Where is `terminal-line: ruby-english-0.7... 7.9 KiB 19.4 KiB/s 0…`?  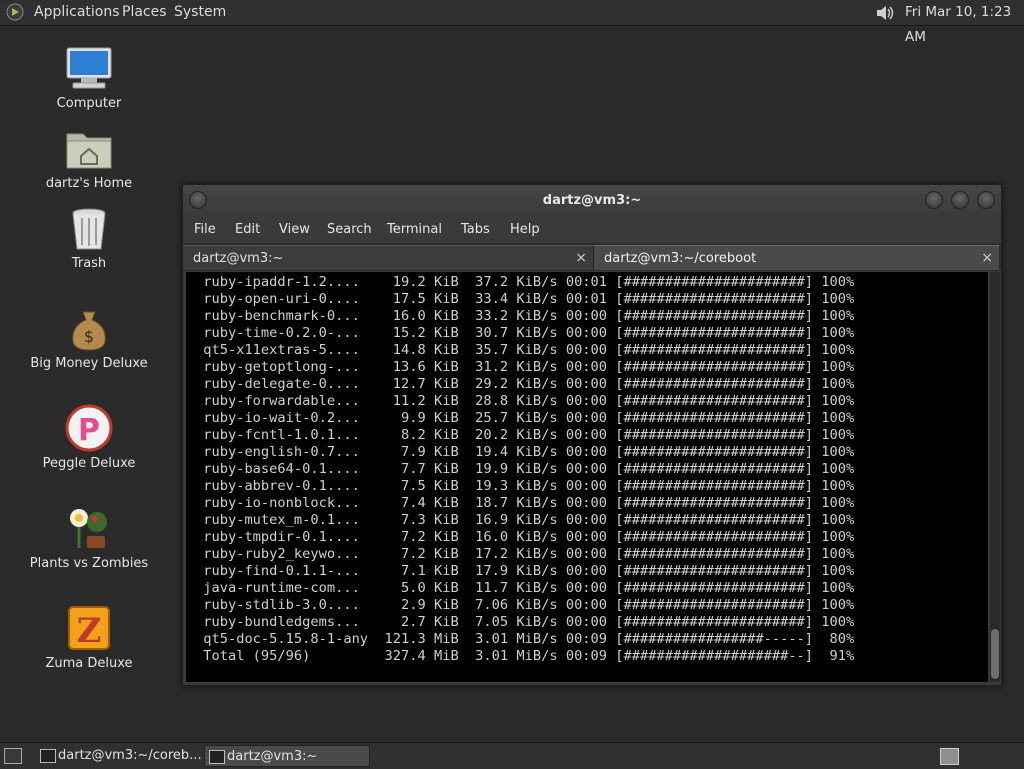 terminal-line: ruby-english-0.7... 7.9 KiB 19.4 KiB/s 0… is located at coordinates (525, 452).